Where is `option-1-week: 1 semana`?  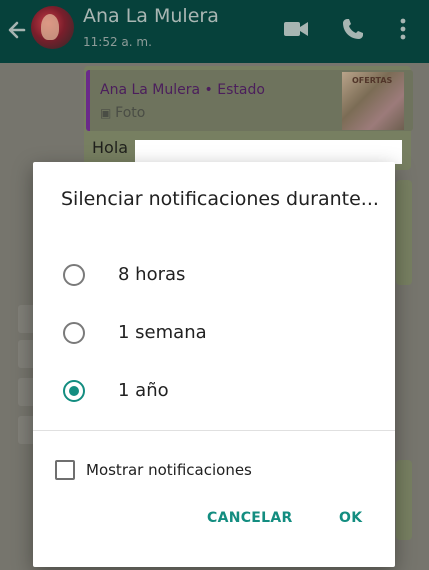 option-1-week: 1 semana is located at coordinates (223, 334).